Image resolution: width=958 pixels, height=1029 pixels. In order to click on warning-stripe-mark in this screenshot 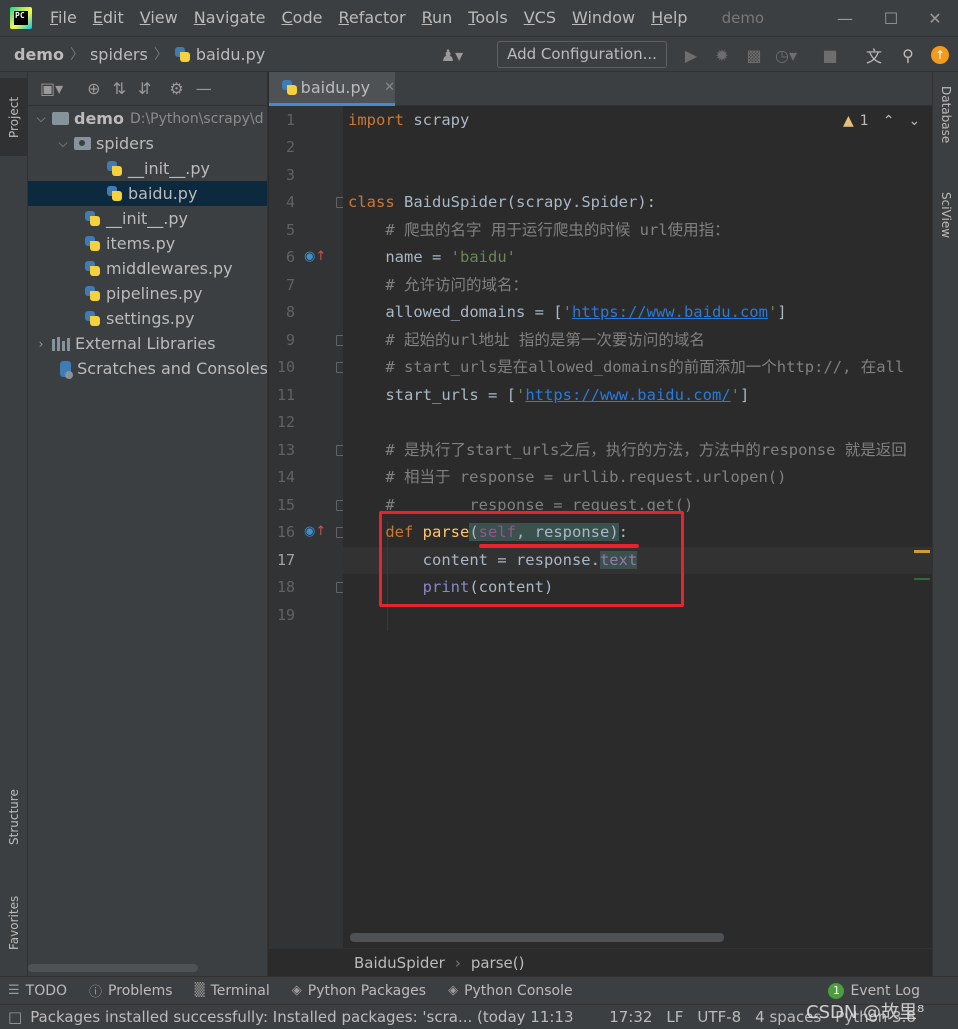, I will do `click(922, 551)`.